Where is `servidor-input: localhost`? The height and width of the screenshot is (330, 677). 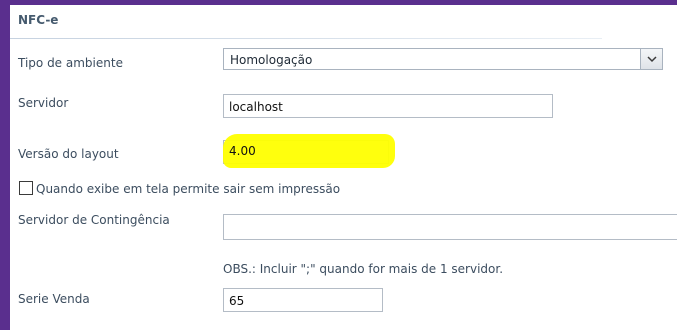 servidor-input: localhost is located at coordinates (388, 106).